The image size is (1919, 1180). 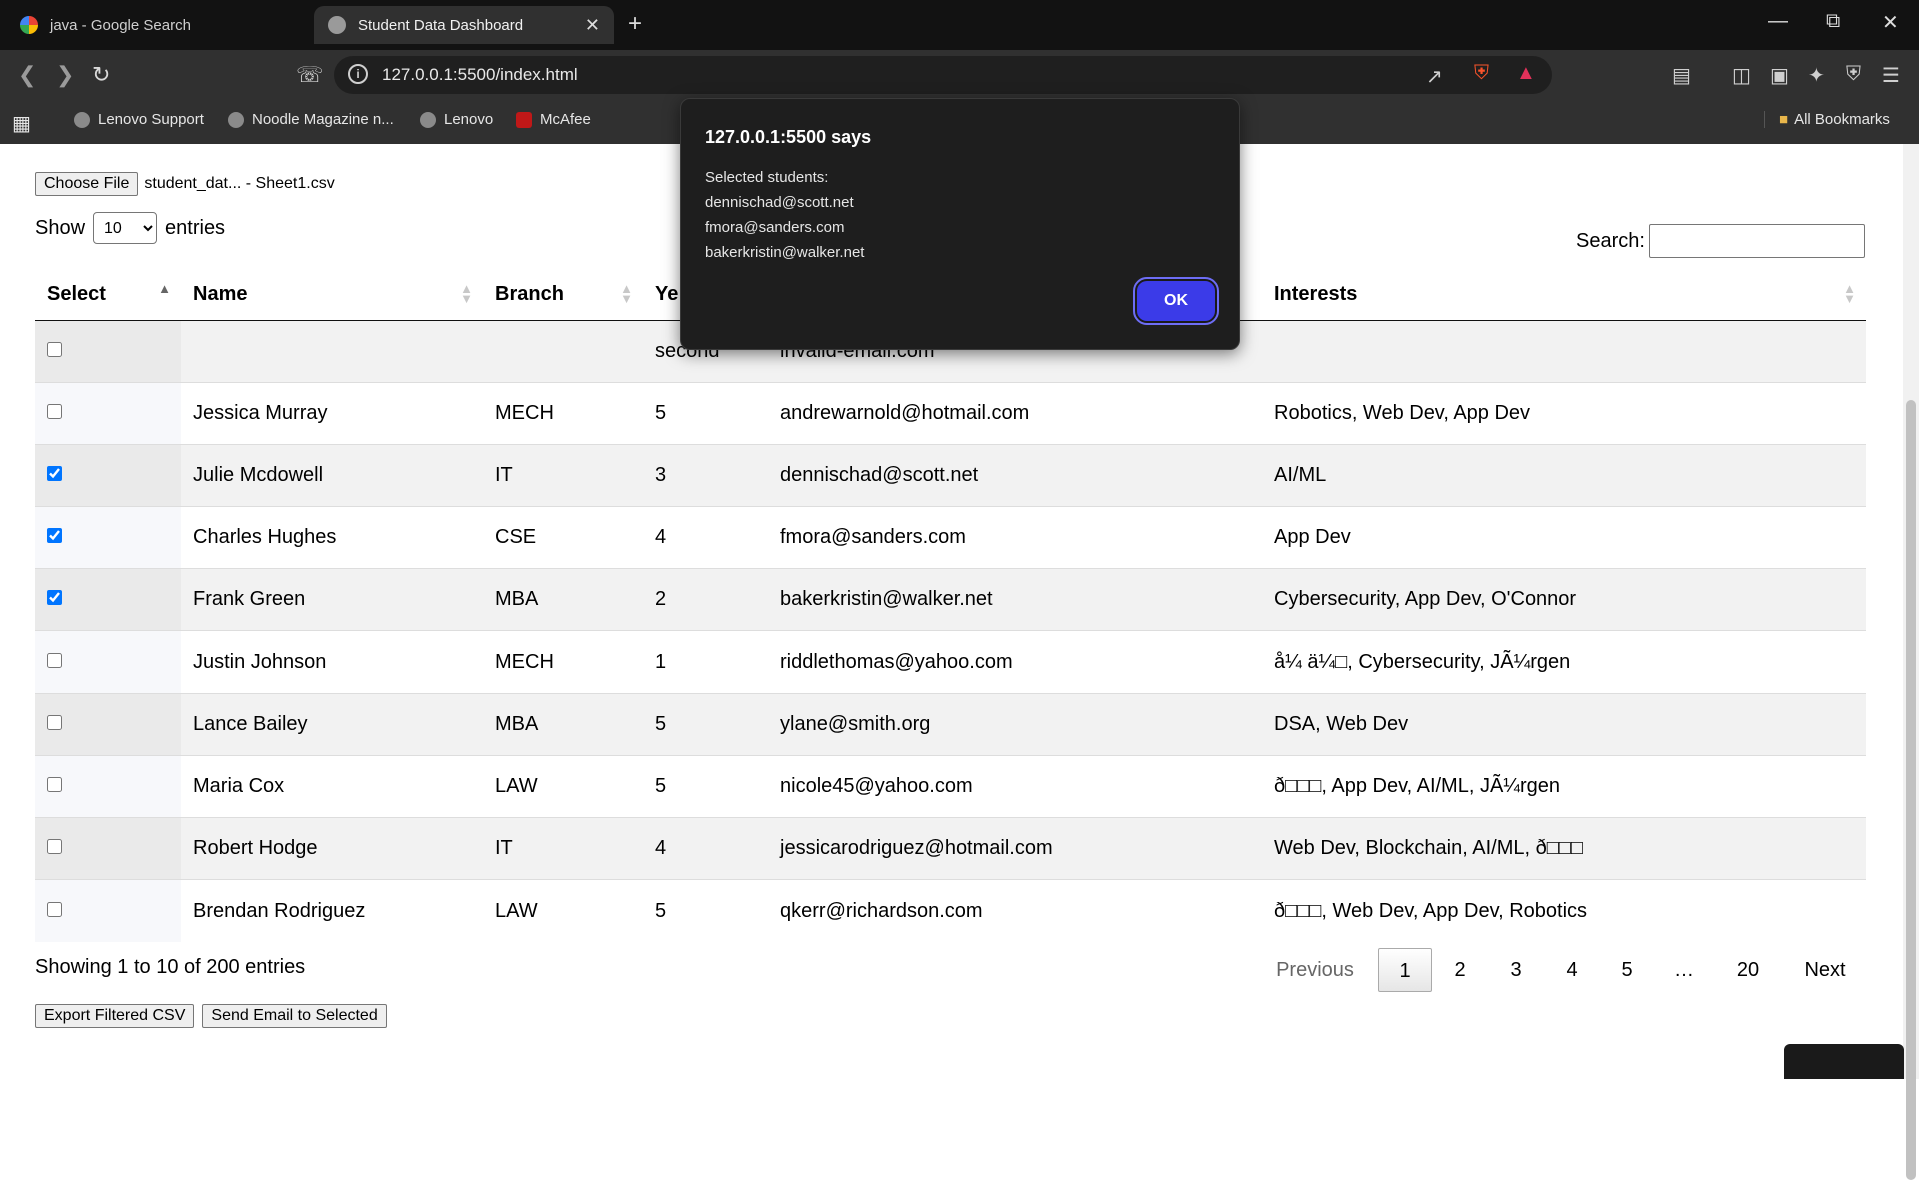 I want to click on tab-google-search: java - Google Search, so click(x=156, y=25).